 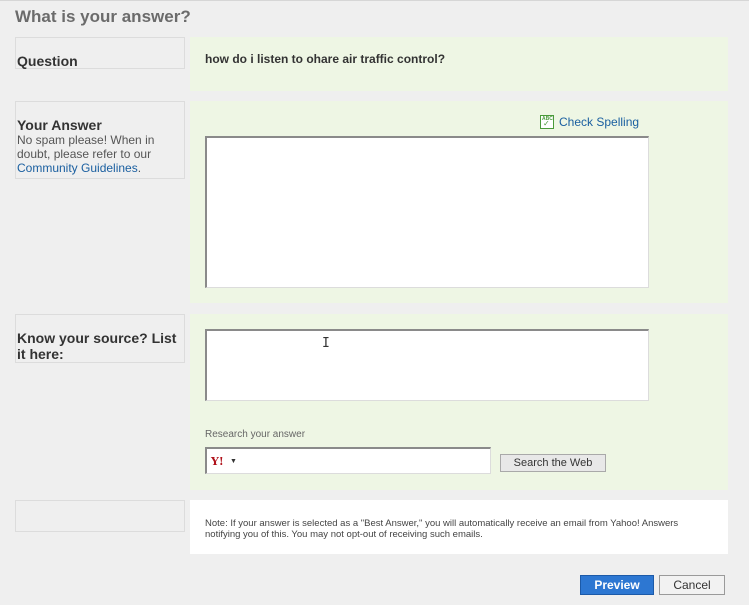 I want to click on source-label: Know your source? List it here:, so click(x=97, y=346).